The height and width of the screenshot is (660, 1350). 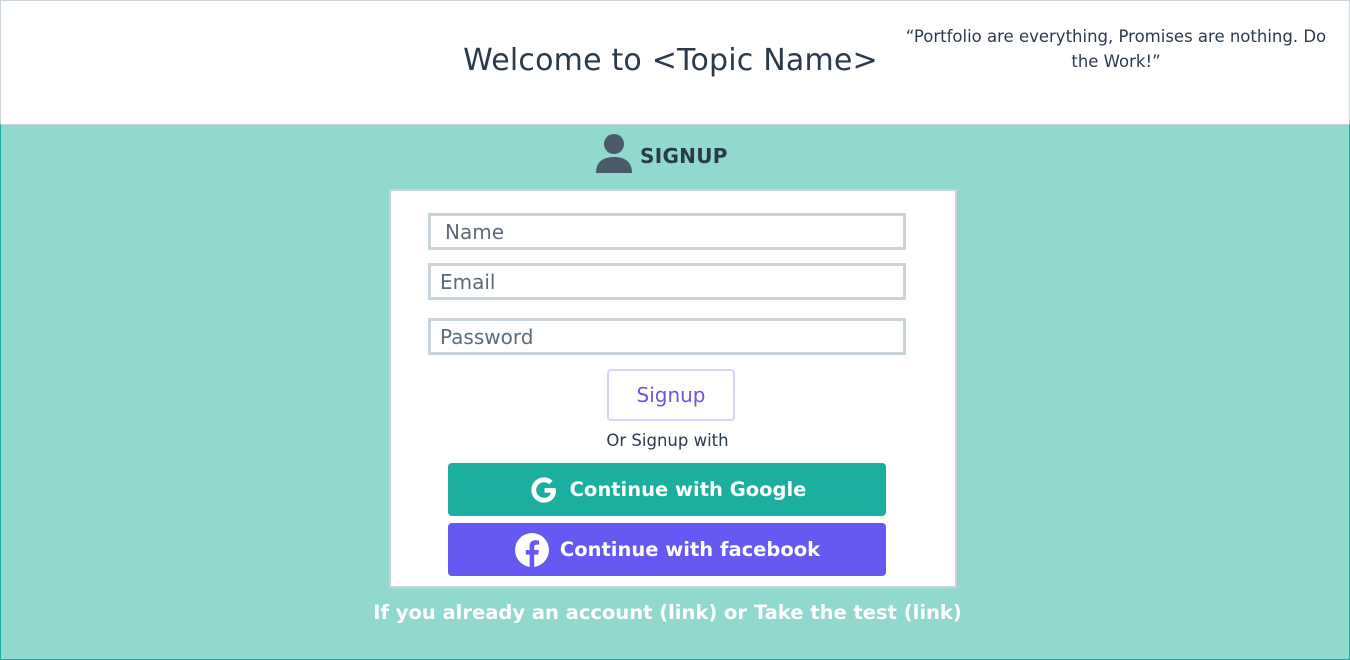 What do you see at coordinates (690, 549) in the screenshot?
I see `facebook-button-label: Continue with facebook` at bounding box center [690, 549].